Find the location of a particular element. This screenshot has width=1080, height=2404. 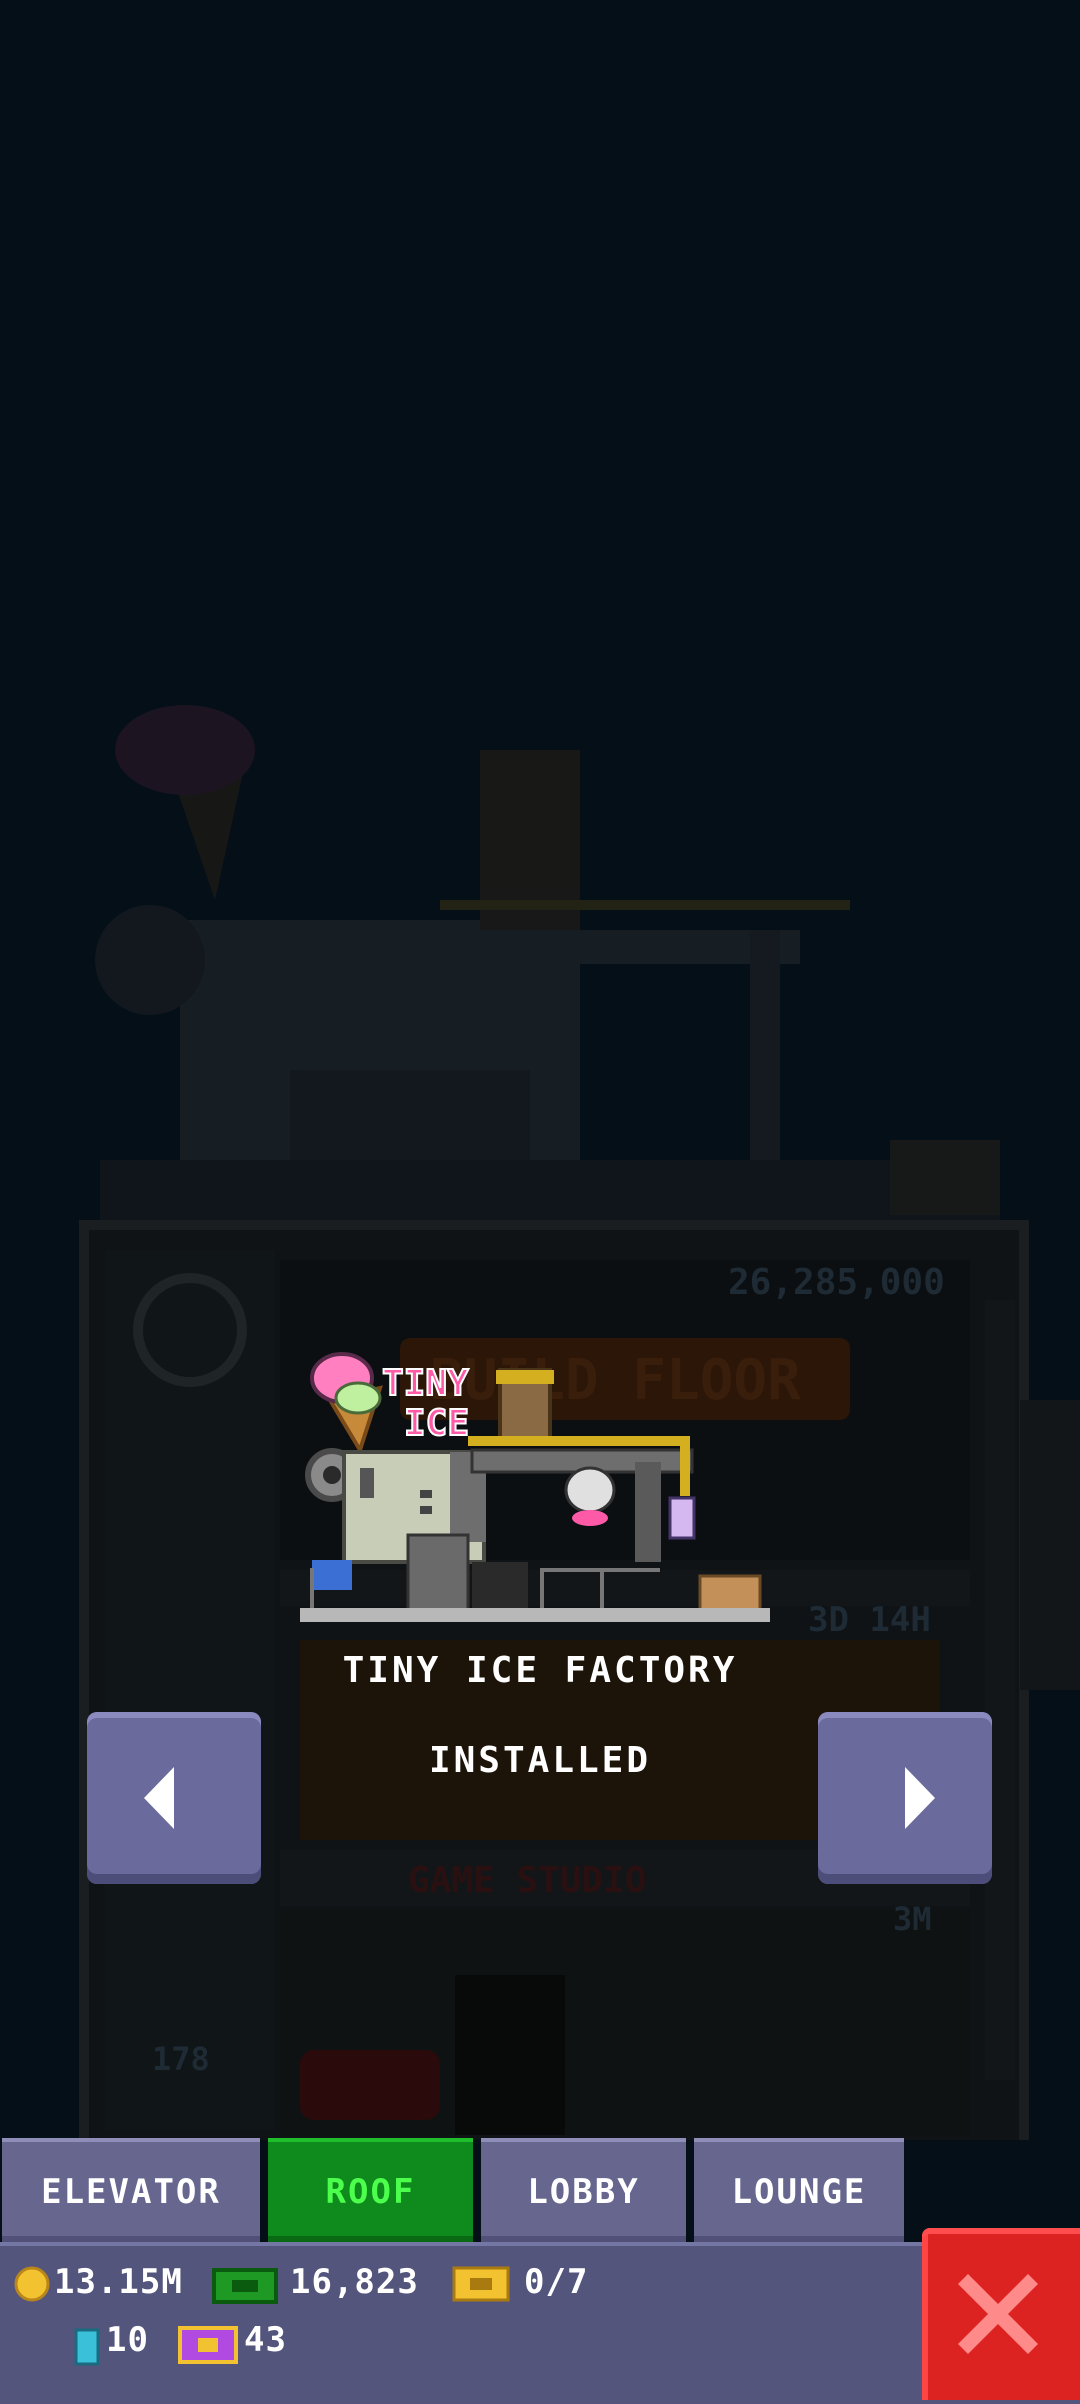

coins-value: 13.15M is located at coordinates (118, 2282).